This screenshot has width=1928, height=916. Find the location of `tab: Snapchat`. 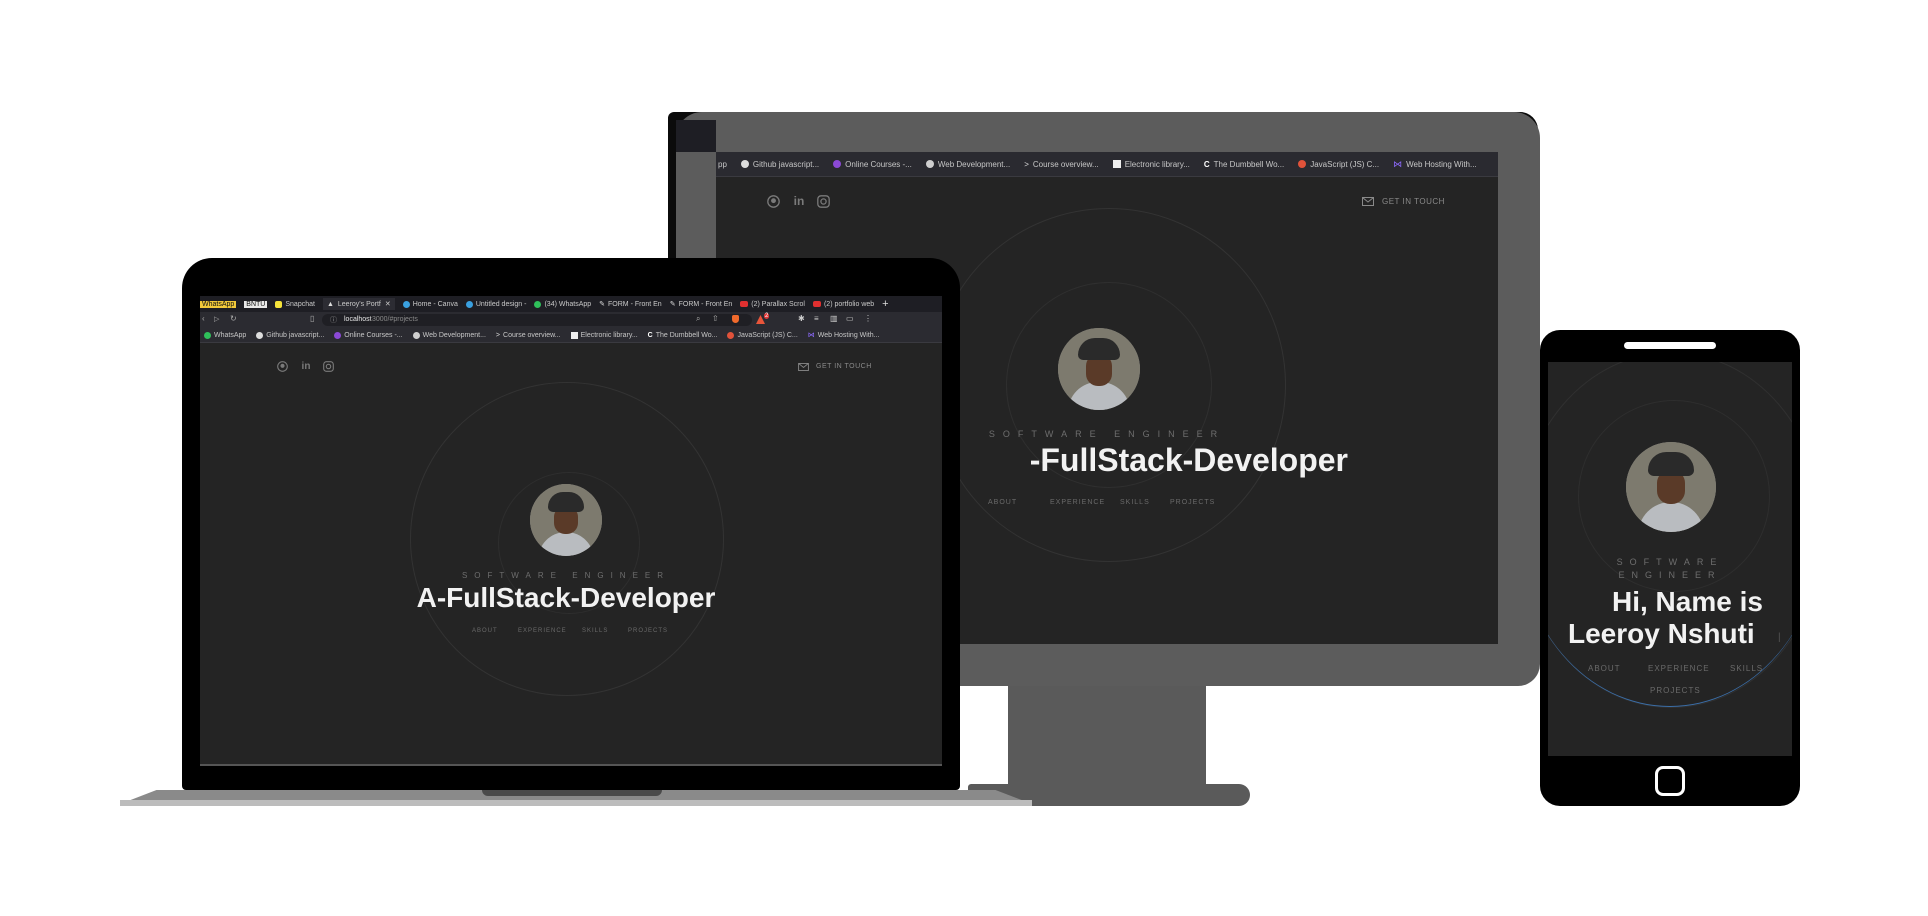

tab: Snapchat is located at coordinates (295, 304).